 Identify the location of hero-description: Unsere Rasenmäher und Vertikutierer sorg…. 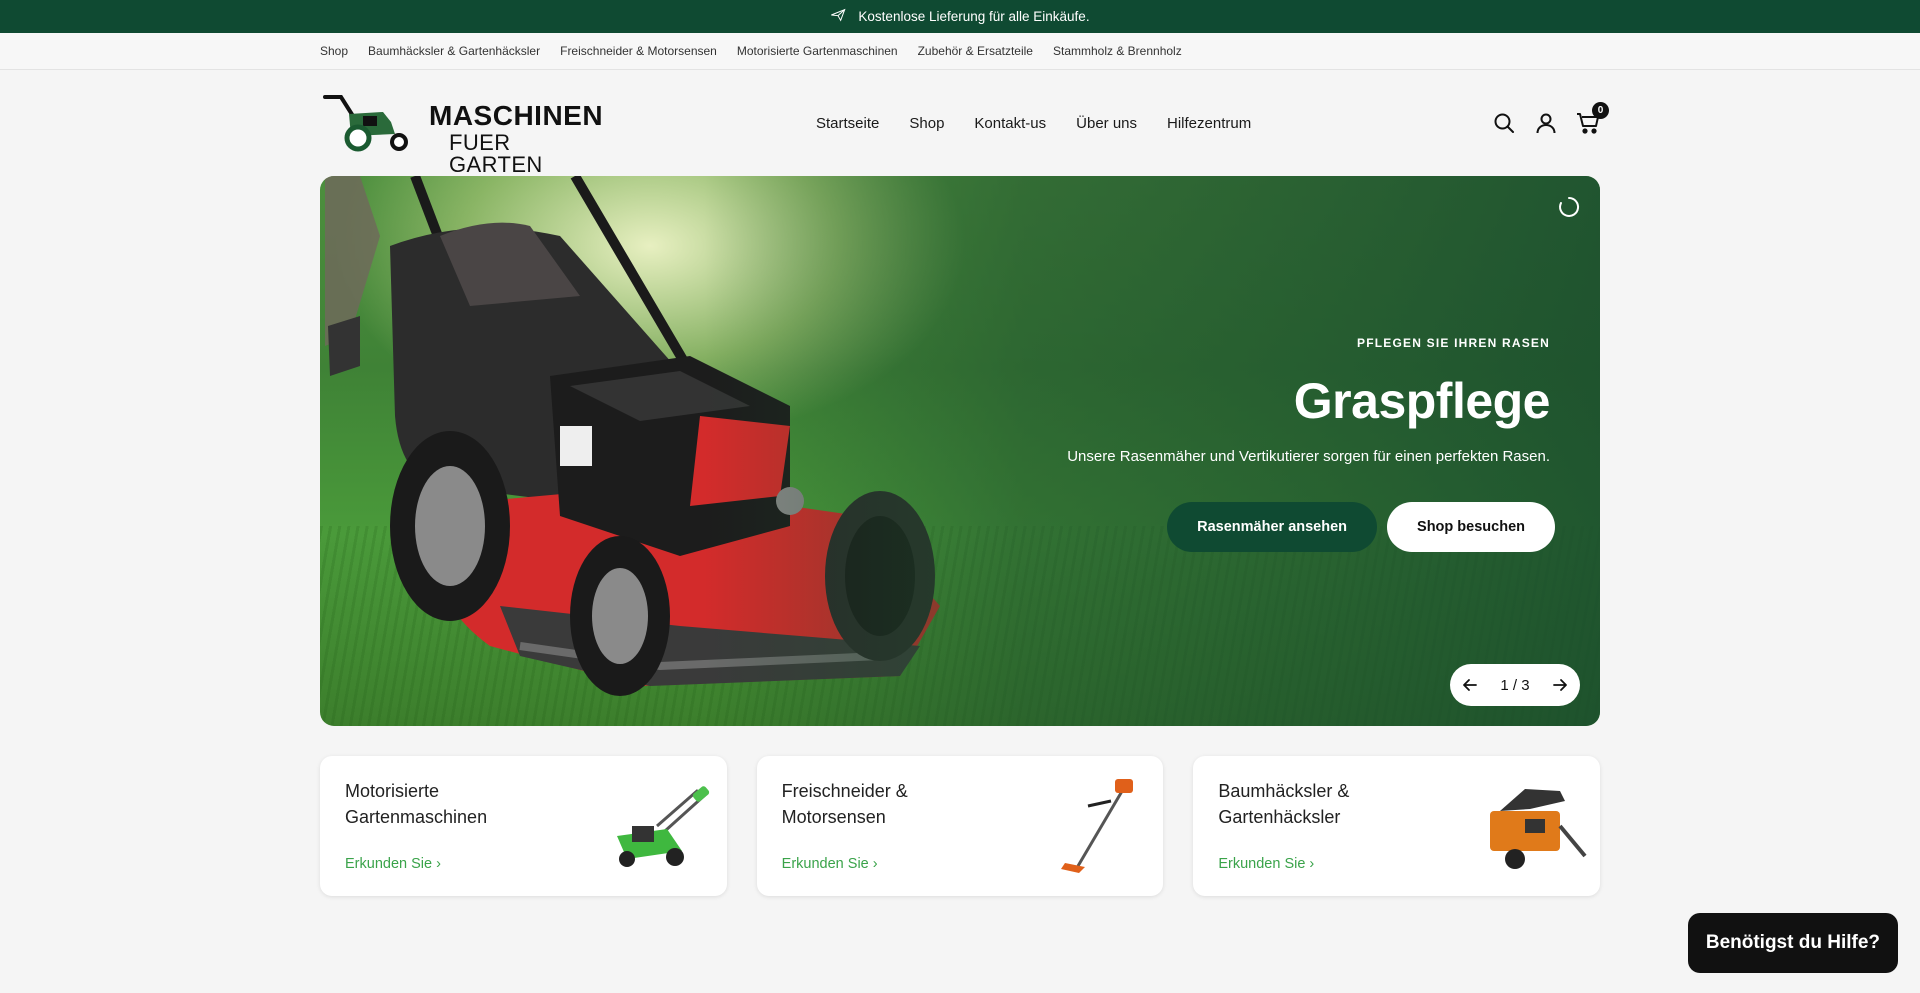
(1308, 456).